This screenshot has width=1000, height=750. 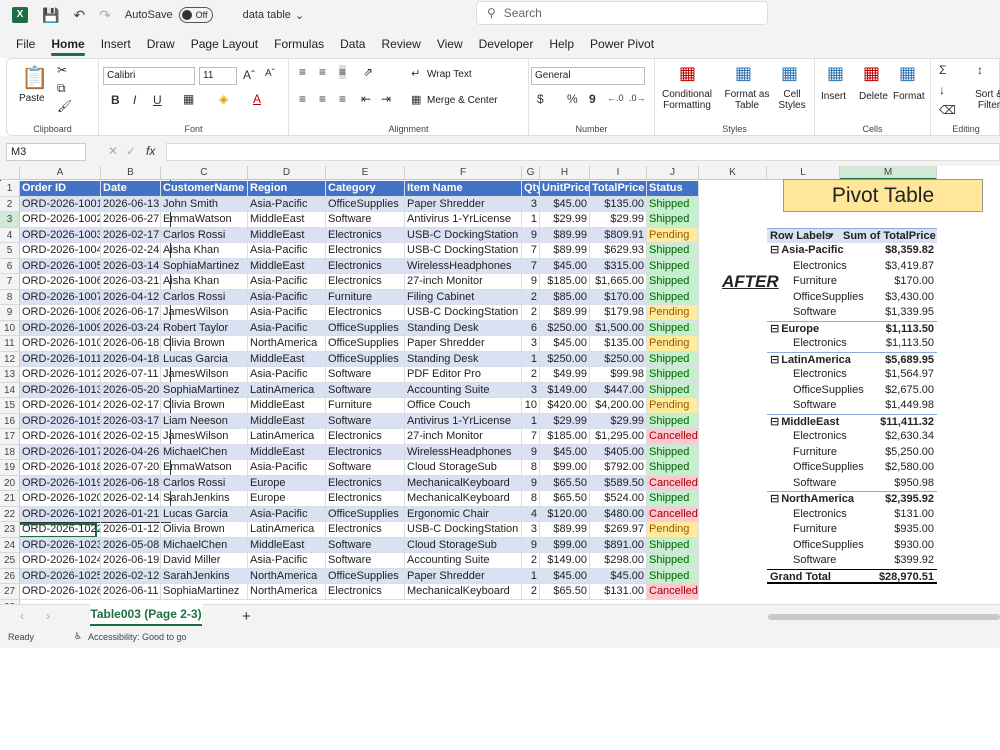 What do you see at coordinates (618, 297) in the screenshot?
I see `table-cell: $170.00` at bounding box center [618, 297].